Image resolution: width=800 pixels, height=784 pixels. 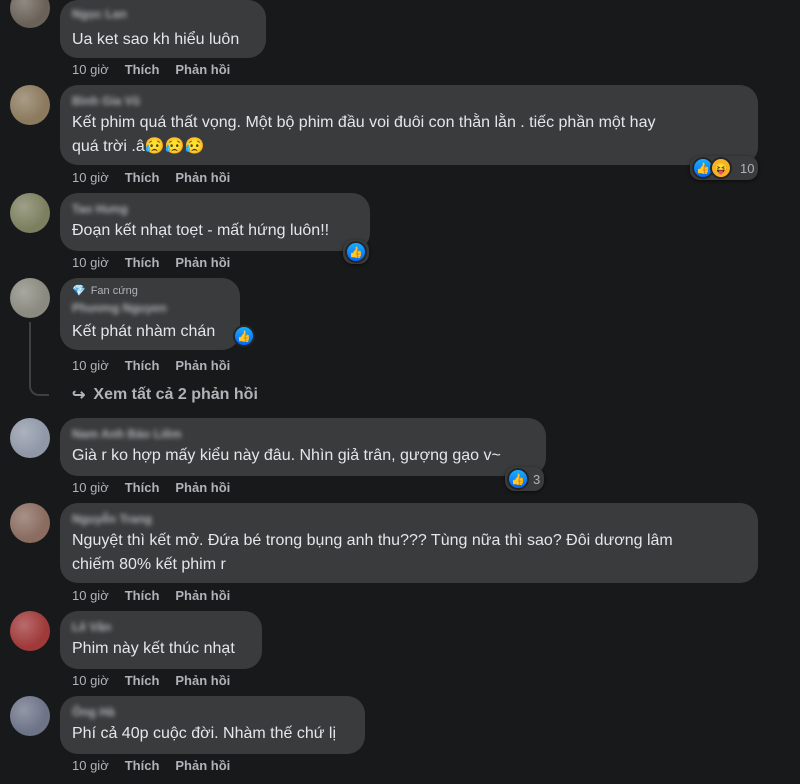 What do you see at coordinates (201, 230) in the screenshot?
I see `comment-text: Đoạn kết nhạt toẹt - mất hứng luôn!!` at bounding box center [201, 230].